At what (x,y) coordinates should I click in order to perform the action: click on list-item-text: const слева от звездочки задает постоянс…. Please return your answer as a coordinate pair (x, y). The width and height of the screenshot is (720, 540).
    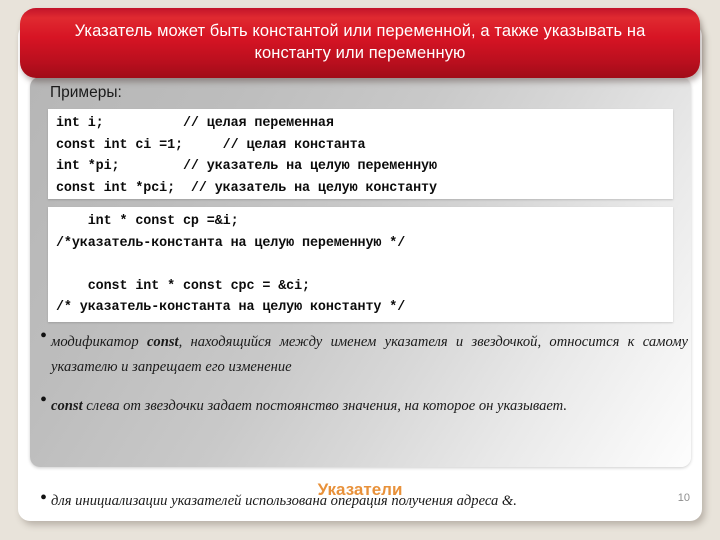
    Looking at the image, I should click on (369, 406).